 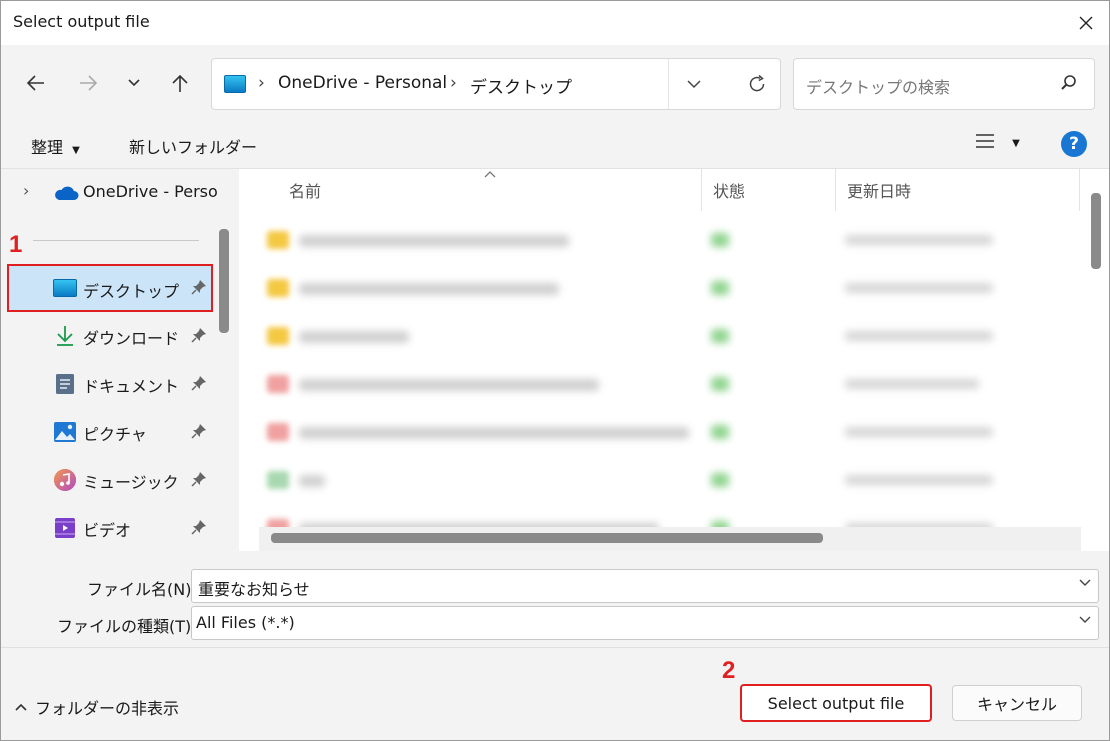 I want to click on view-menu-button: ▼, so click(x=997, y=143).